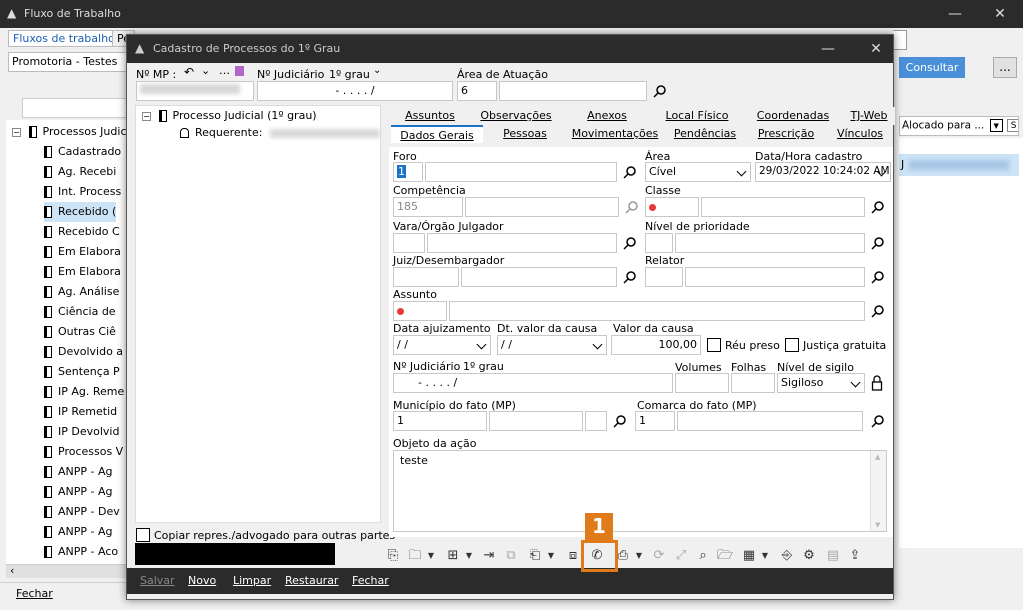 This screenshot has height=610, width=1023. I want to click on municipio-code-field: 1, so click(440, 421).